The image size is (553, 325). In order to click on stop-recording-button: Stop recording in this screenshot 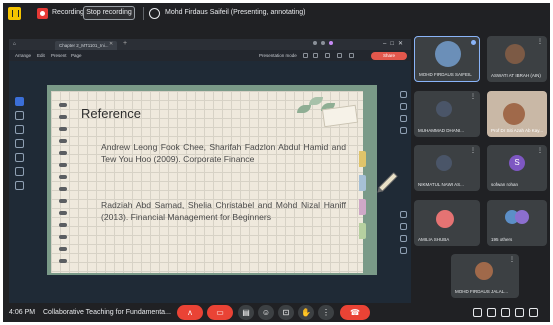, I will do `click(109, 13)`.